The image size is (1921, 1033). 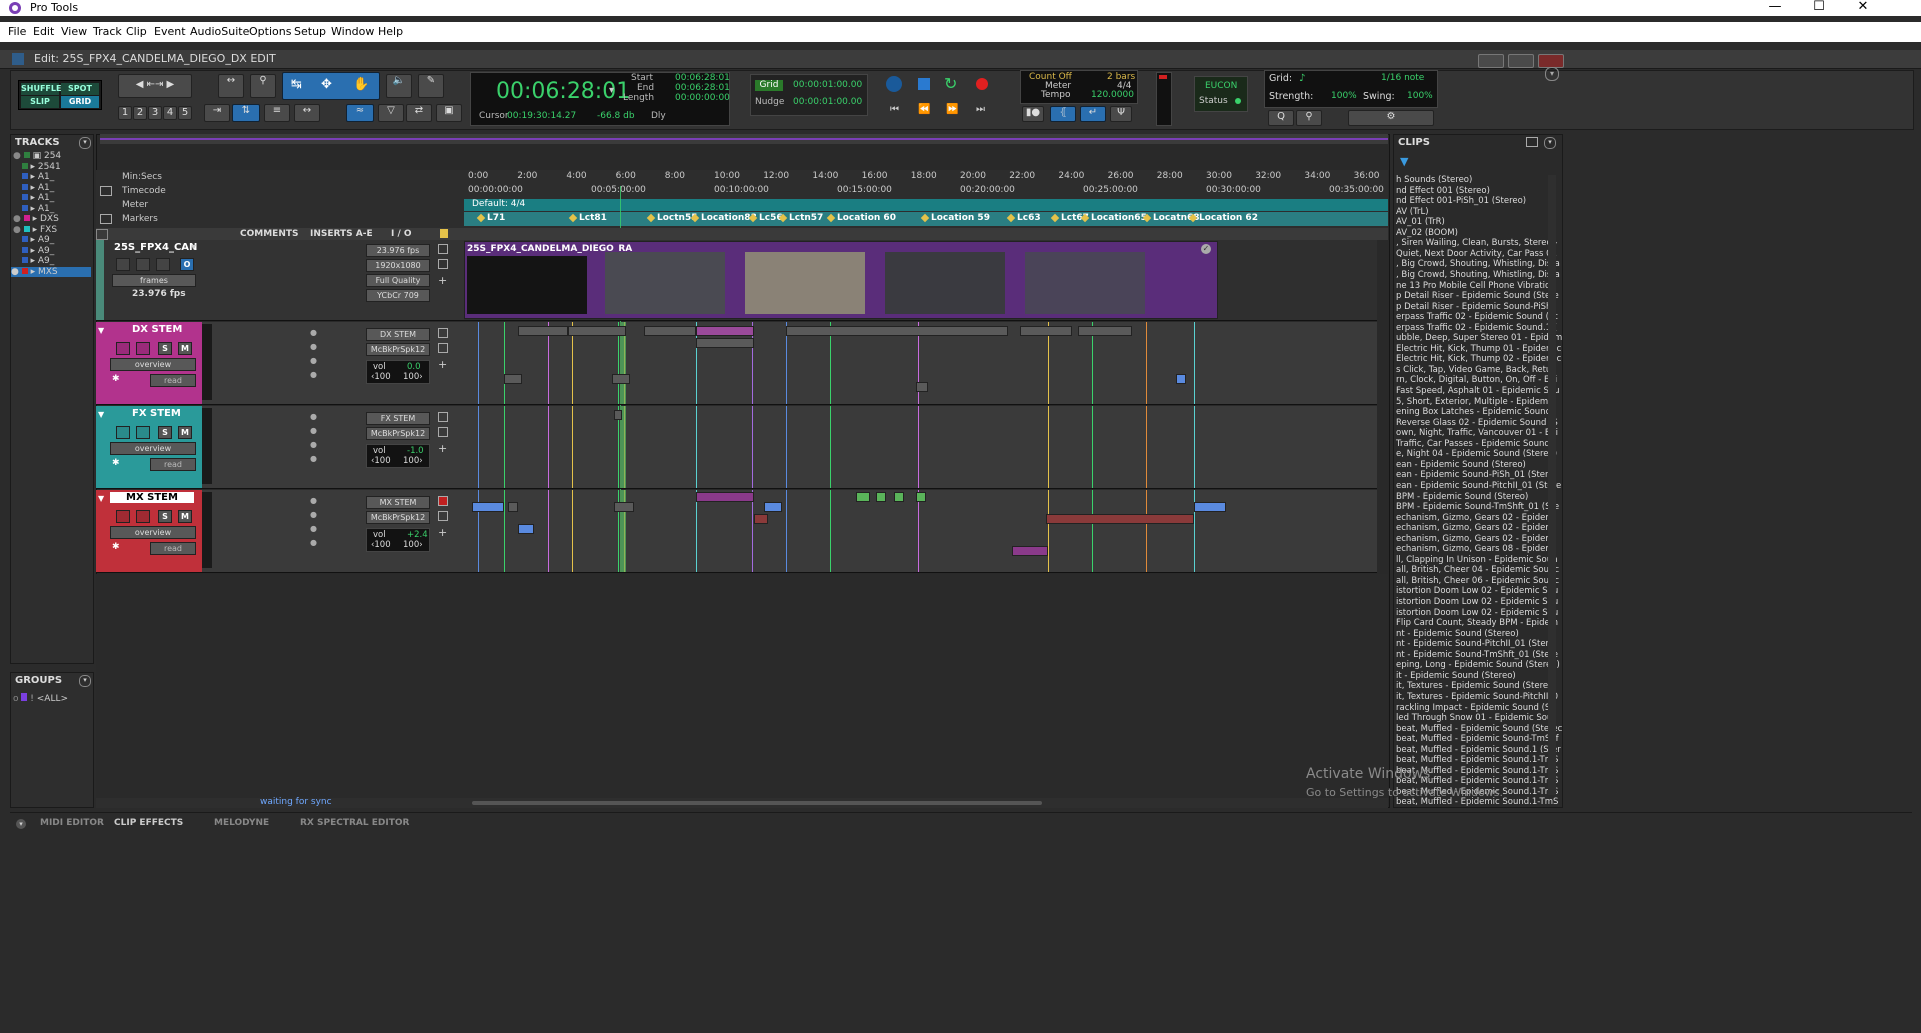 I want to click on track-list-item: ● ▸ FXS, so click(x=35, y=230).